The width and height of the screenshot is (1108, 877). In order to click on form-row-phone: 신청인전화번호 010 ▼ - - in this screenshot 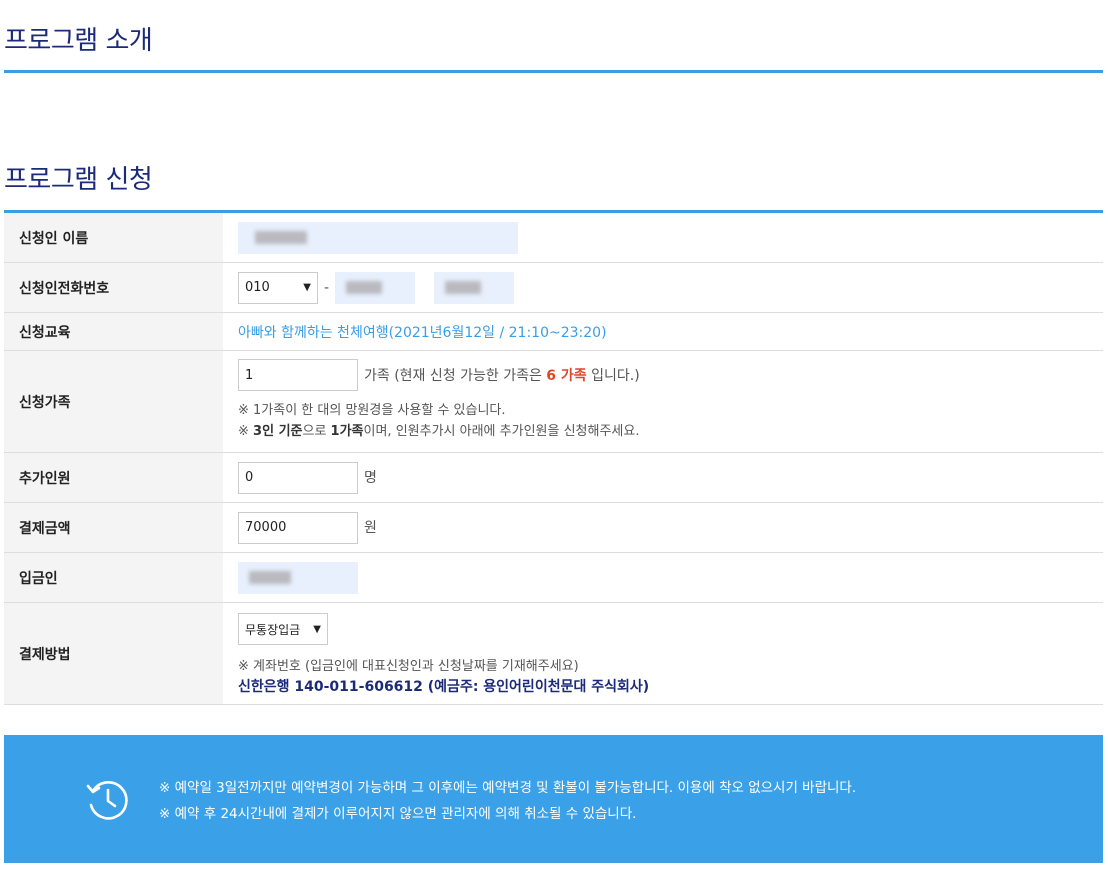, I will do `click(553, 288)`.